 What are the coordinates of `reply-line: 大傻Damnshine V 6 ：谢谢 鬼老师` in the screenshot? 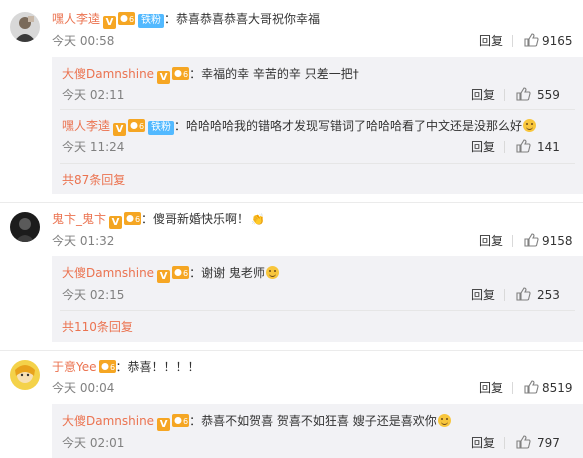 It's located at (170, 274).